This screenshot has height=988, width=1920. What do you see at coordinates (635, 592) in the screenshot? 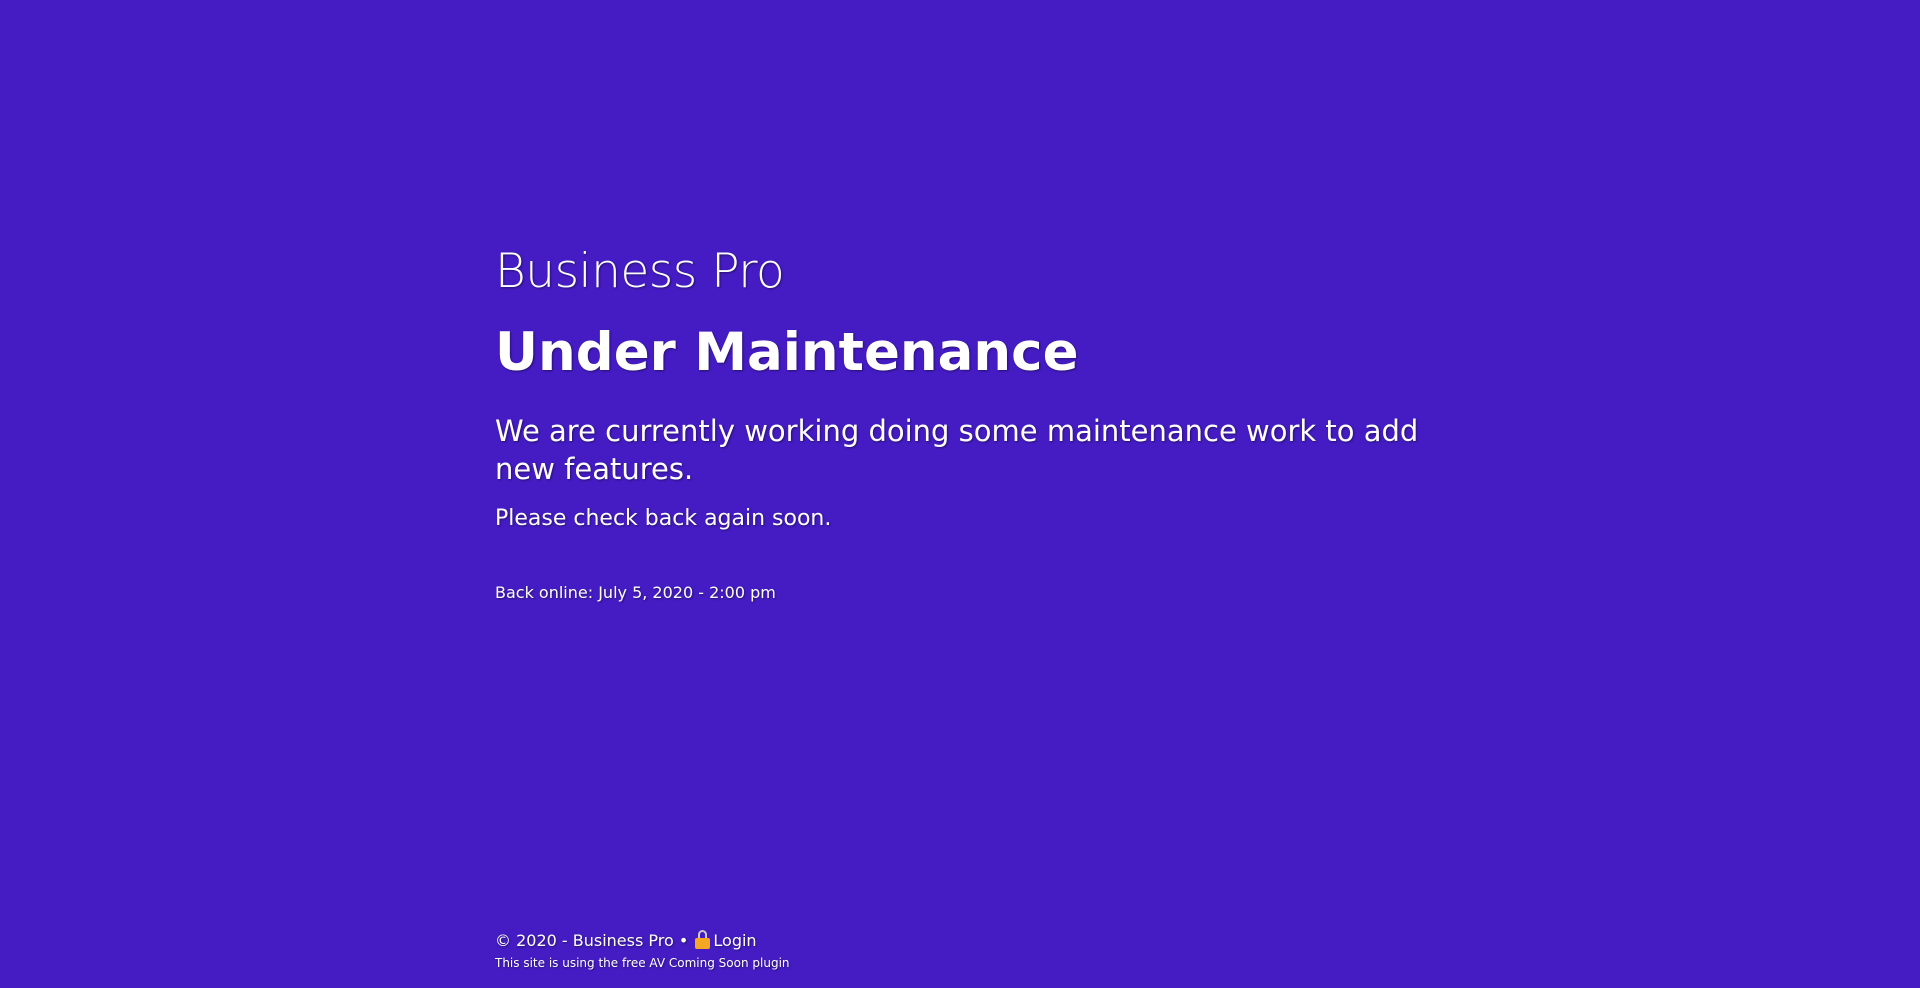
I see `back-online-date: Back online: July 5, 2020 - 2:00 pm` at bounding box center [635, 592].